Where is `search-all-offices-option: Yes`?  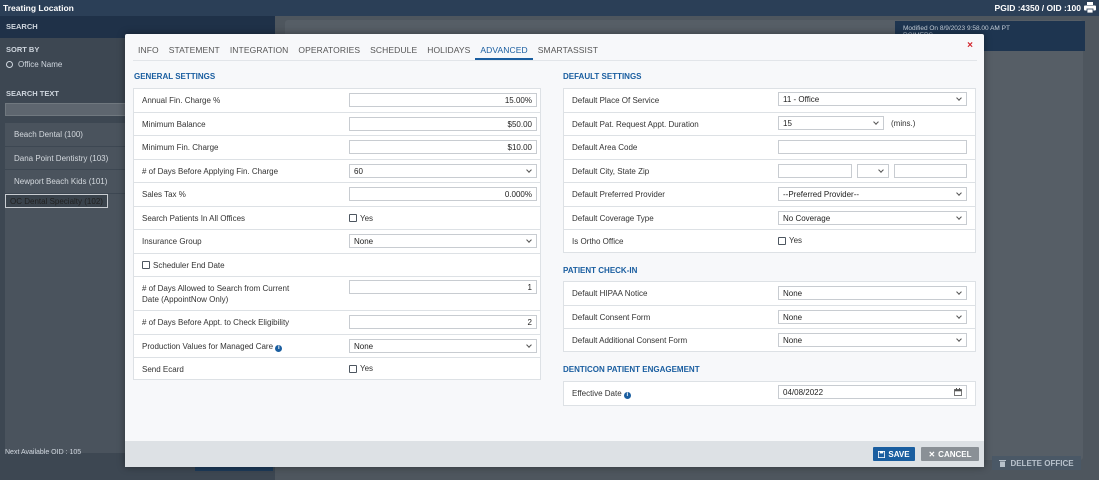 search-all-offices-option: Yes is located at coordinates (367, 218).